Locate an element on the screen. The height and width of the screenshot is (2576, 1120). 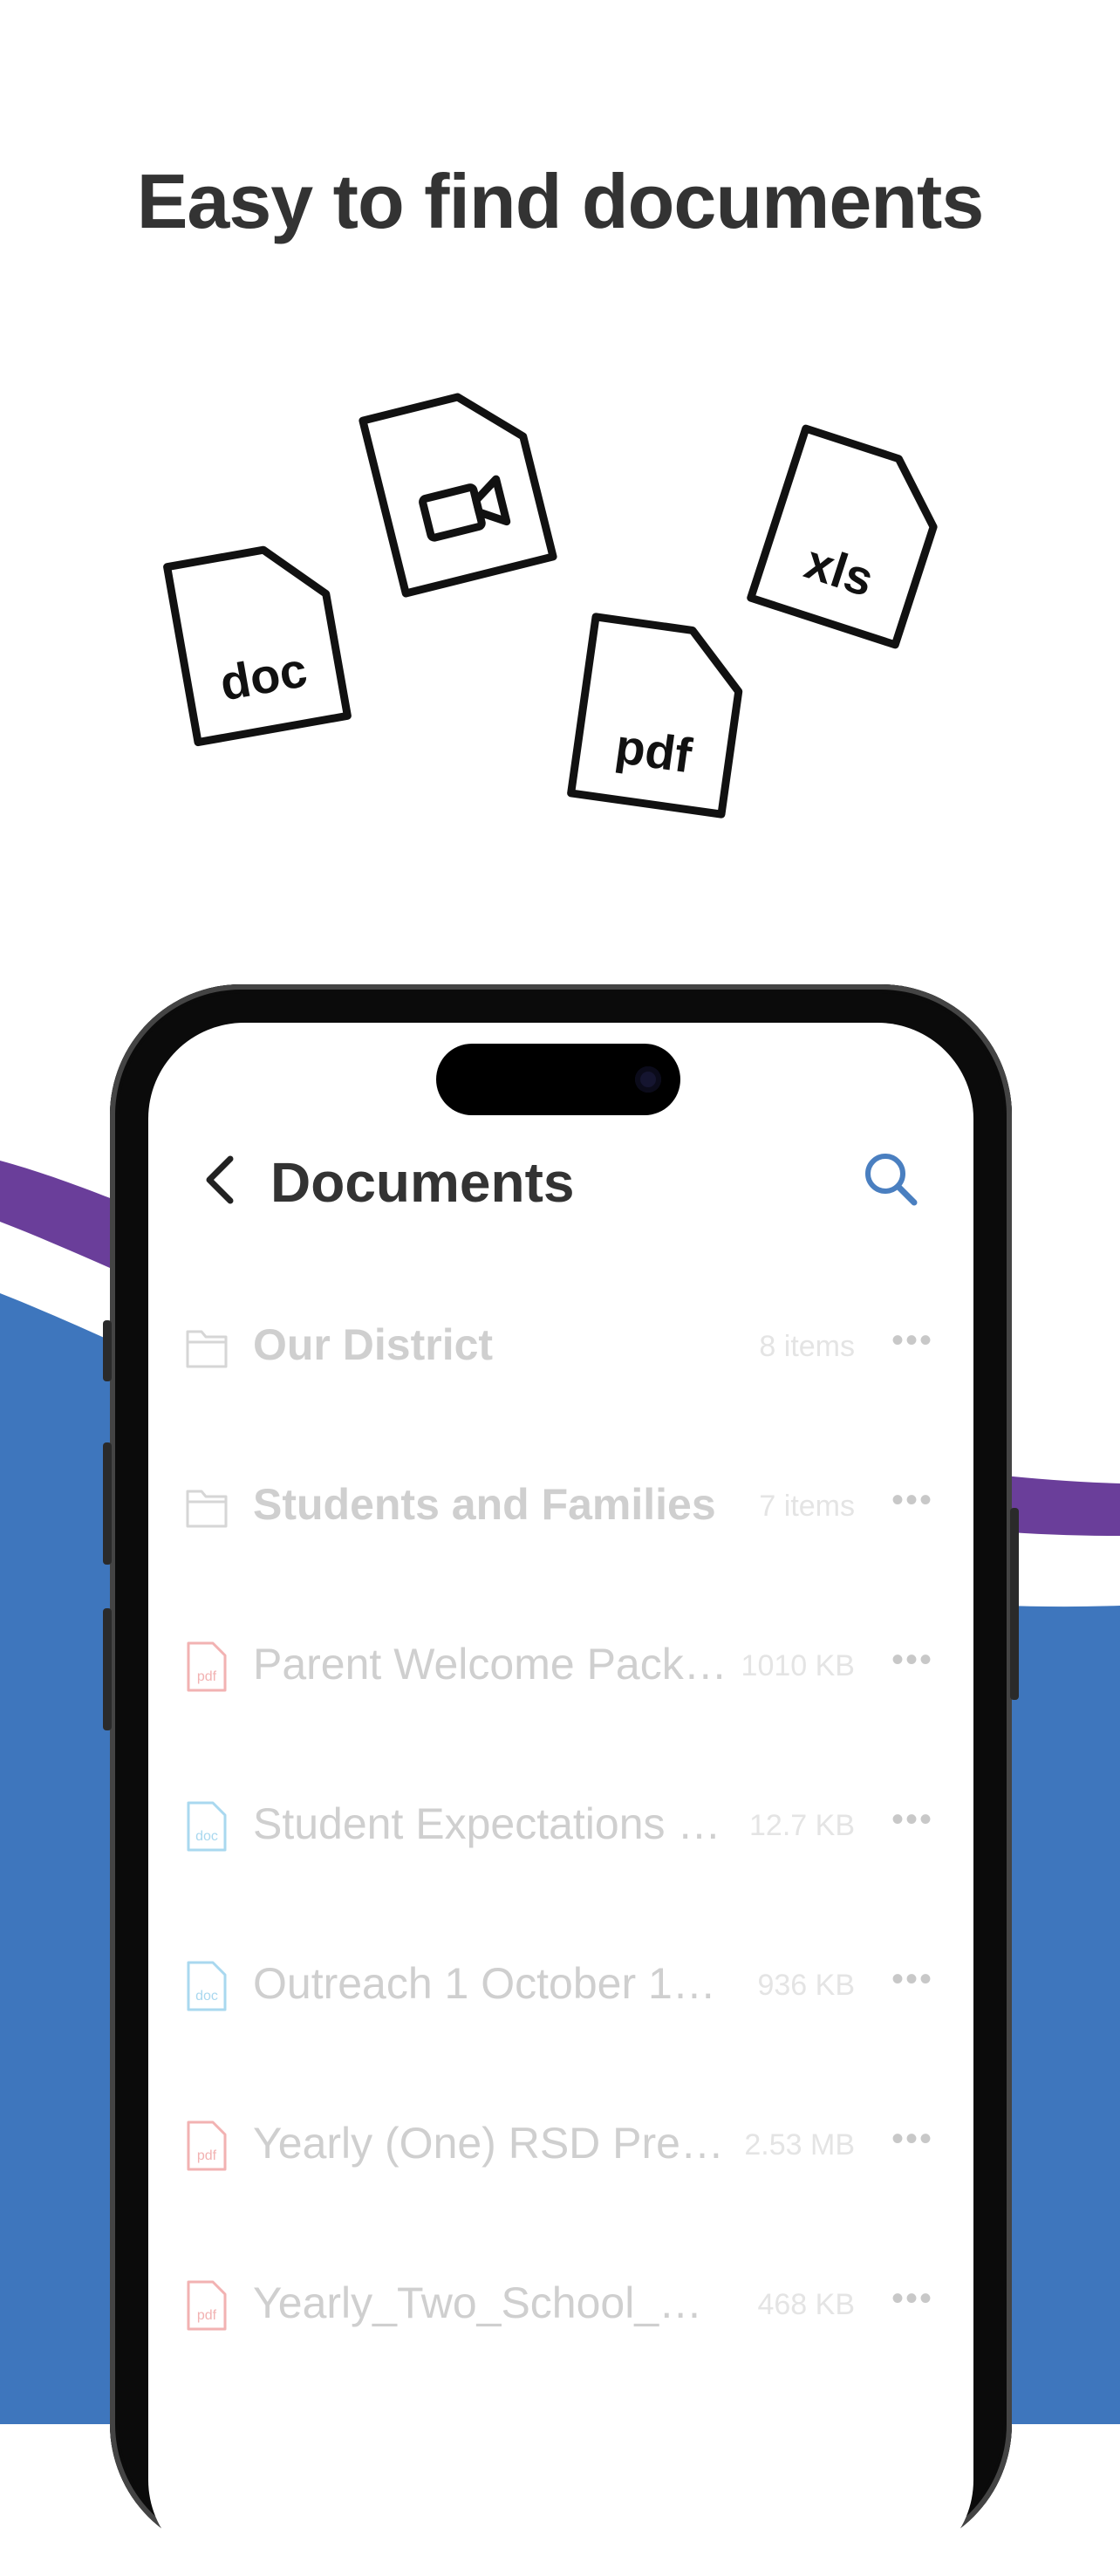
item-meta: 2.53 MB is located at coordinates (799, 2145).